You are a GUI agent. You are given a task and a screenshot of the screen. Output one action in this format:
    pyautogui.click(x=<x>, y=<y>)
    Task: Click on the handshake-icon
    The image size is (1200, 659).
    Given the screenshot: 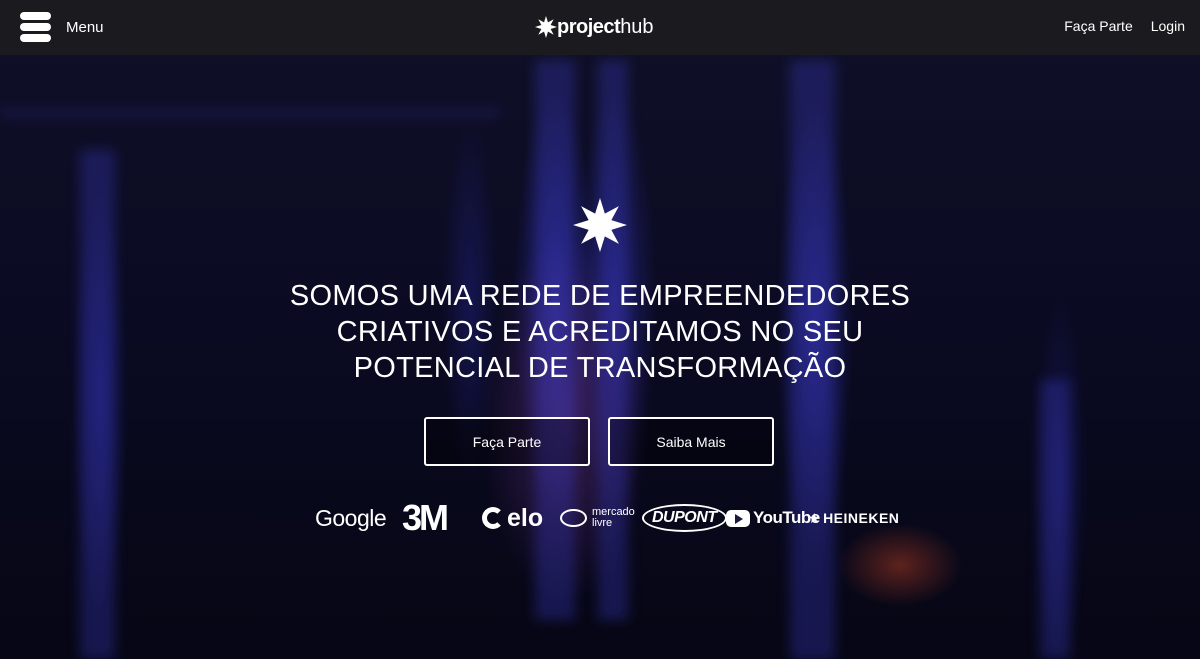 What is the action you would take?
    pyautogui.click(x=573, y=518)
    